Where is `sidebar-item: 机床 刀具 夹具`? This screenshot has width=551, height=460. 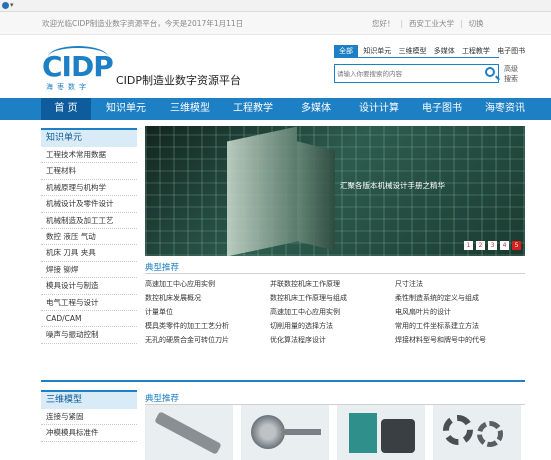 sidebar-item: 机床 刀具 夹具 is located at coordinates (89, 253).